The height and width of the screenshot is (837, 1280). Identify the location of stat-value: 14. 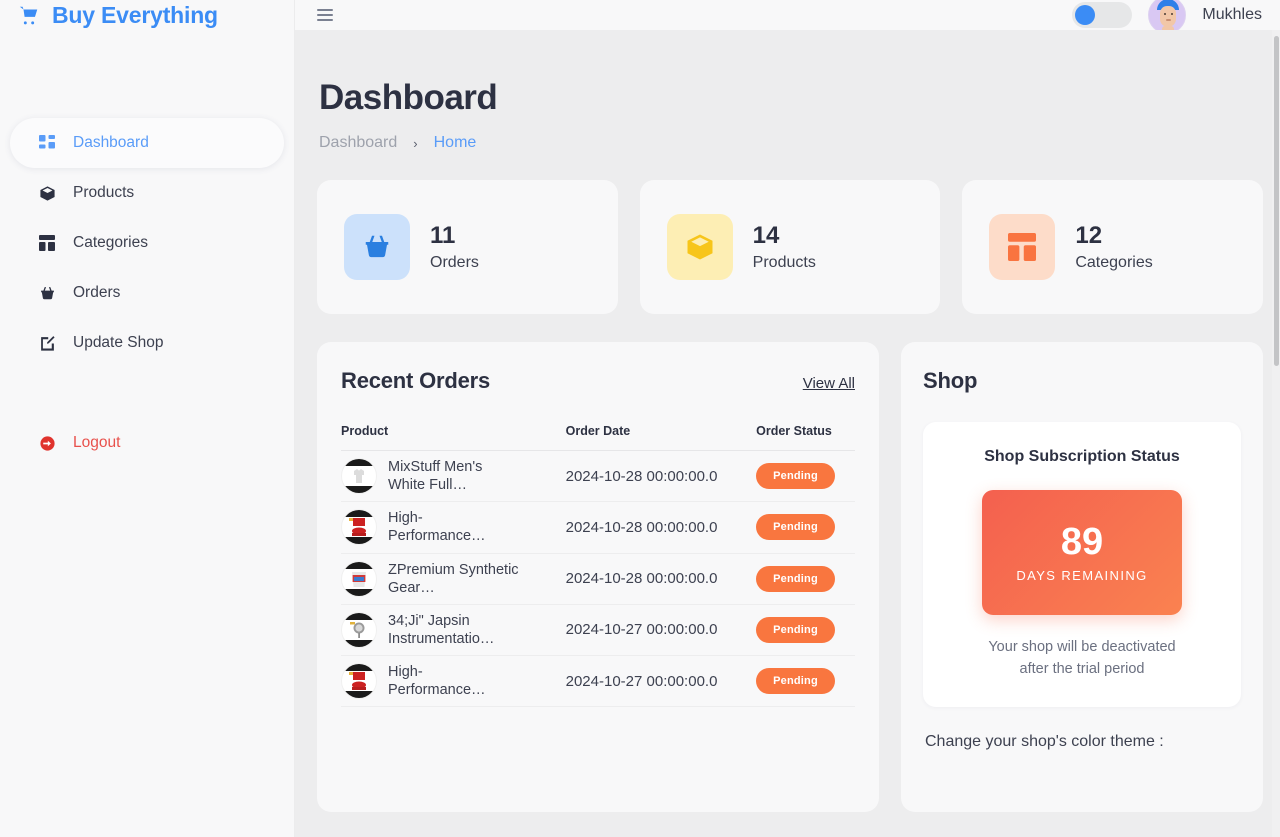
(766, 236).